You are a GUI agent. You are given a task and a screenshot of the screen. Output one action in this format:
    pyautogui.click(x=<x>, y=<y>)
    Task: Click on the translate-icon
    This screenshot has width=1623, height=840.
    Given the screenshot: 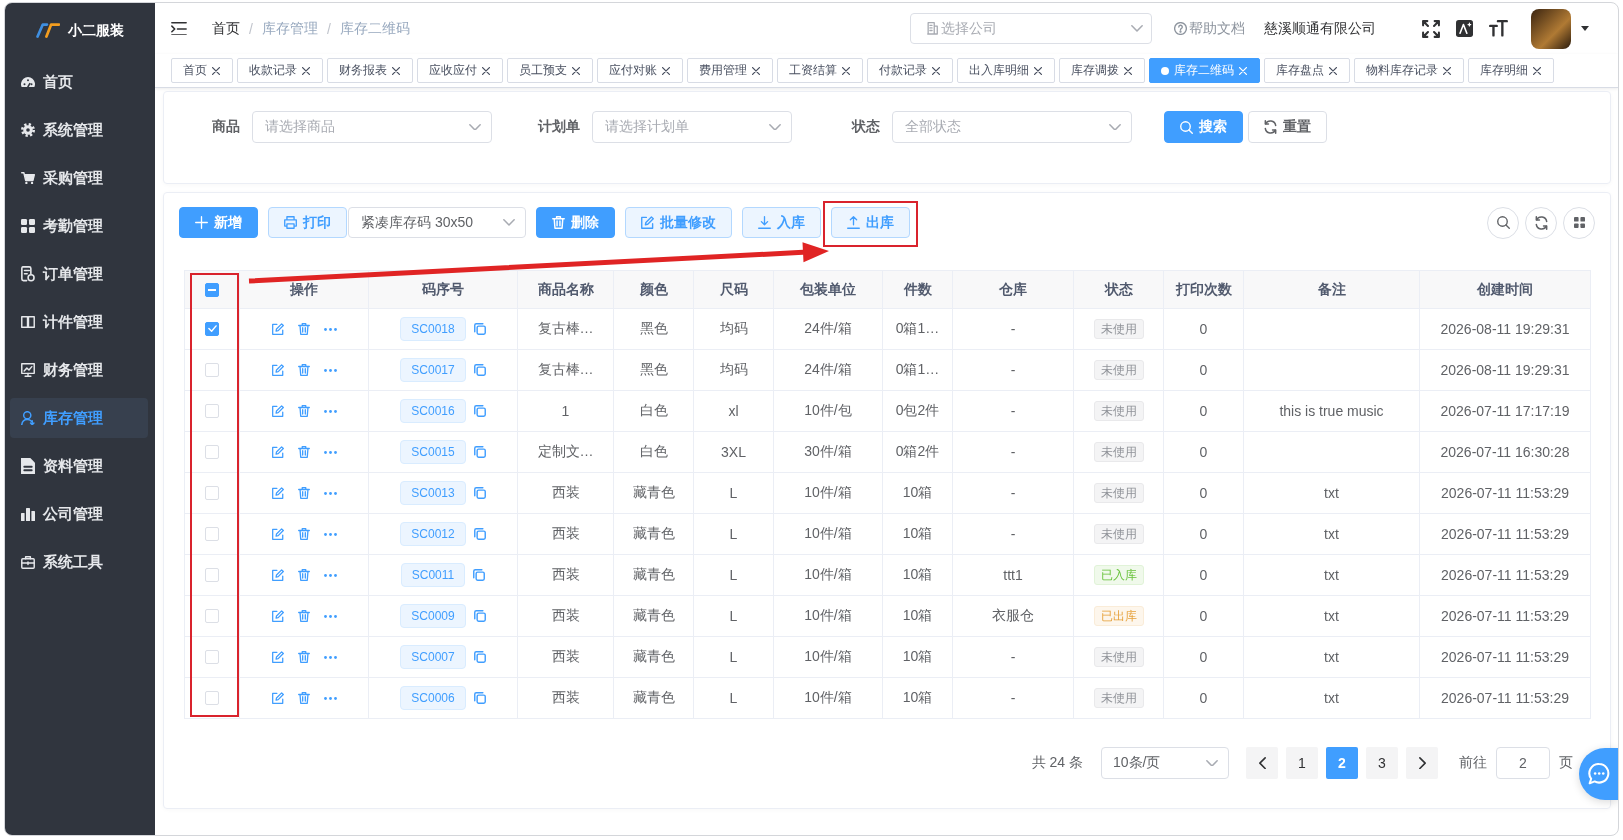 What is the action you would take?
    pyautogui.click(x=1464, y=28)
    